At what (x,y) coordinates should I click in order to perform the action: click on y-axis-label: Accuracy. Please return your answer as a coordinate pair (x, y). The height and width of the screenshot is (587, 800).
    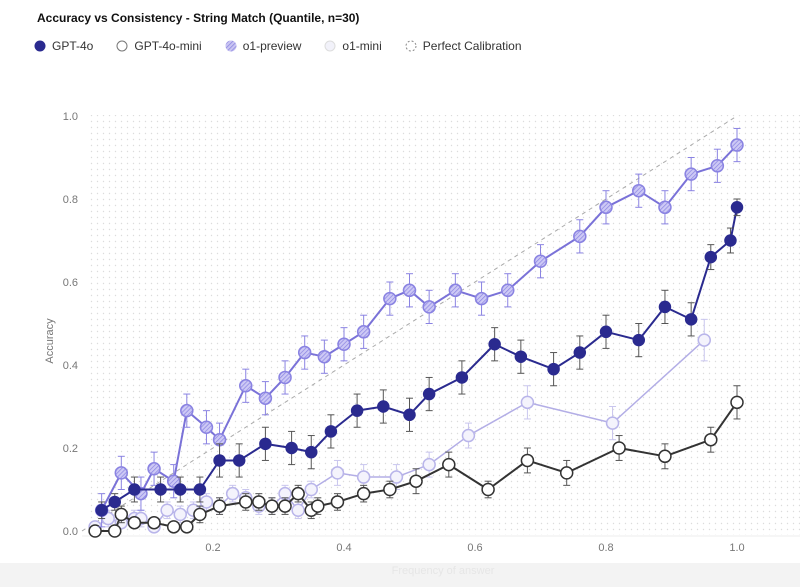
    Looking at the image, I should click on (50, 341).